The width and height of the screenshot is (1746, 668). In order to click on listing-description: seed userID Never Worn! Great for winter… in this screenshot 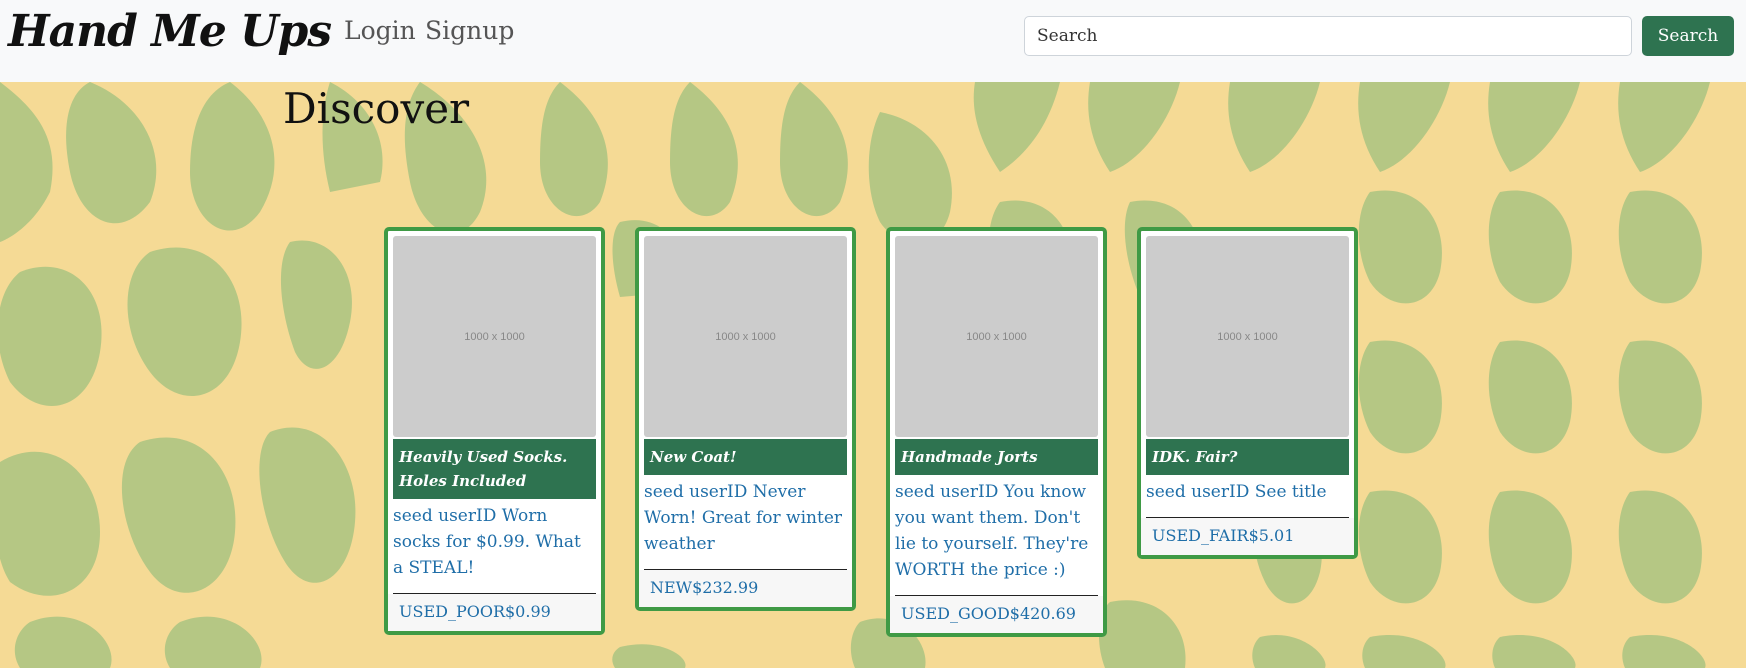, I will do `click(745, 522)`.